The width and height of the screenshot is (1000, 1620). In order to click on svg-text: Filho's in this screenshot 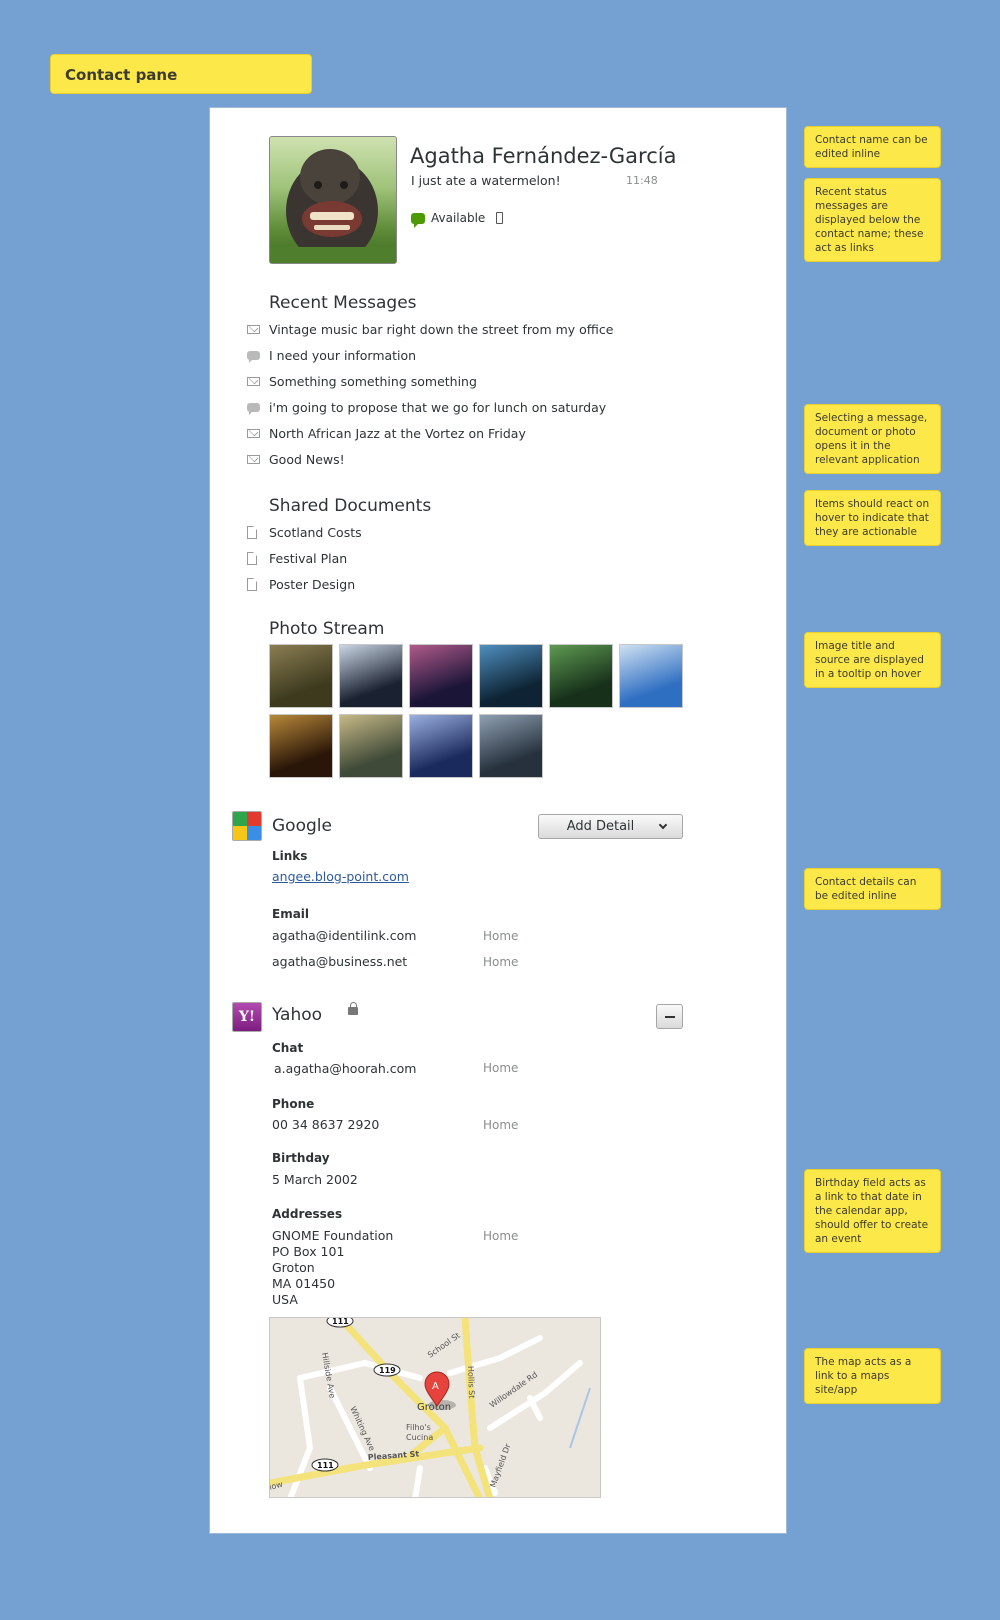, I will do `click(418, 1427)`.